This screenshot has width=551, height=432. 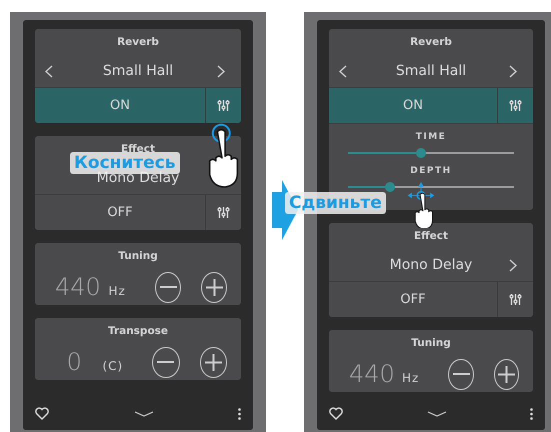 I want to click on parameter-label: TIME, so click(x=431, y=137).